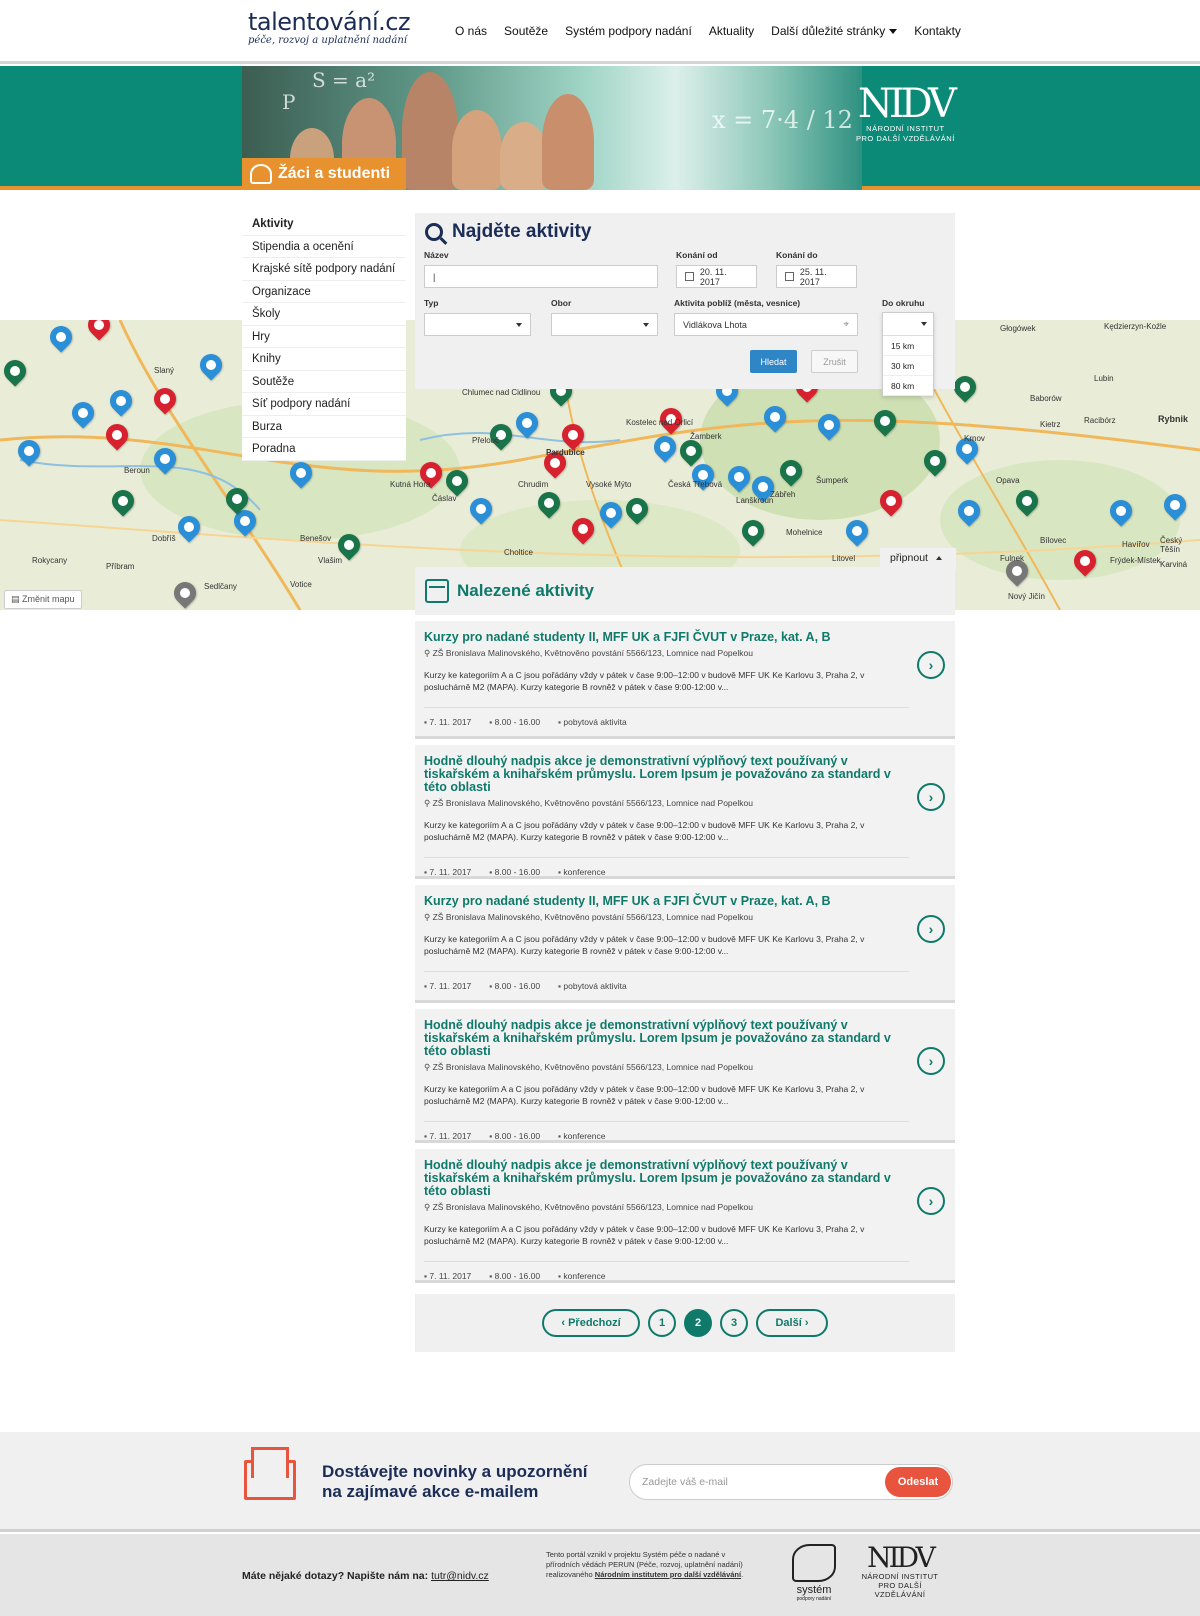 The image size is (1200, 1616). Describe the element at coordinates (685, 591) in the screenshot. I see `results-header: Nalezené aktivity` at that location.